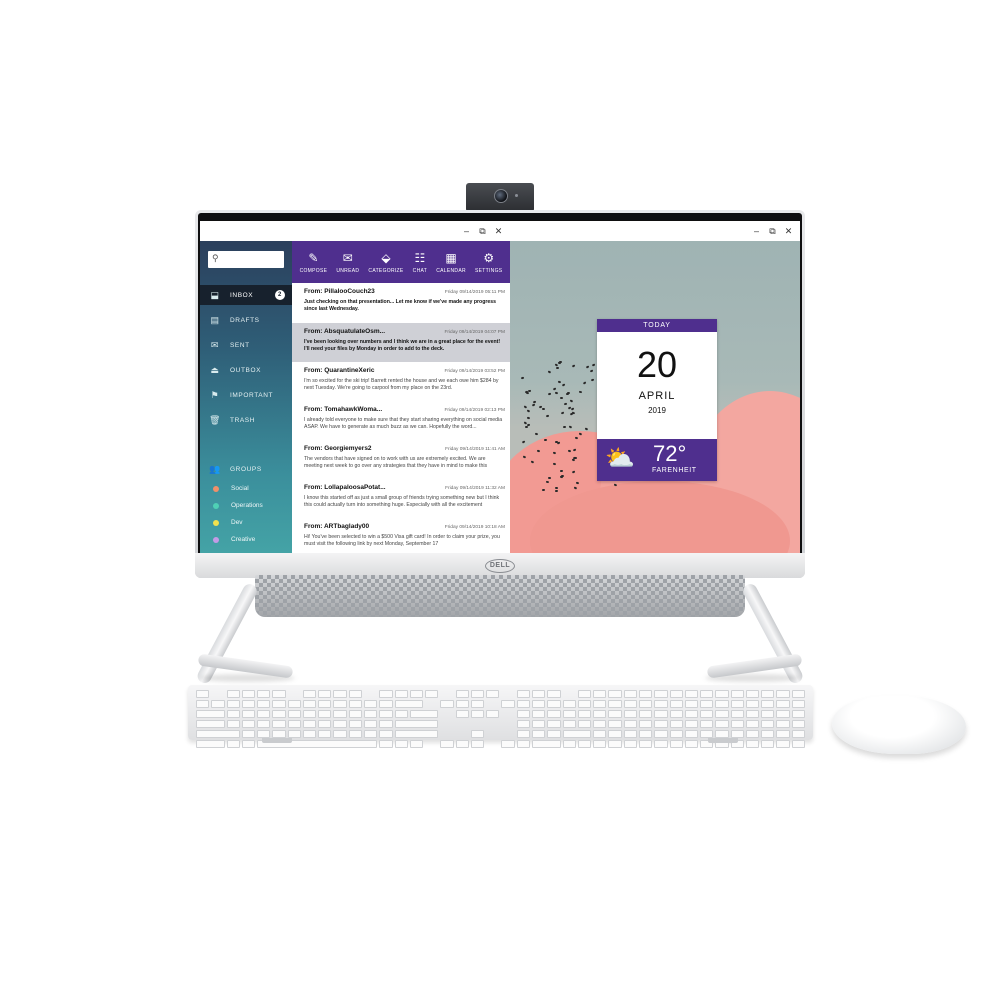  I want to click on group-item-creative: Creative, so click(246, 539).